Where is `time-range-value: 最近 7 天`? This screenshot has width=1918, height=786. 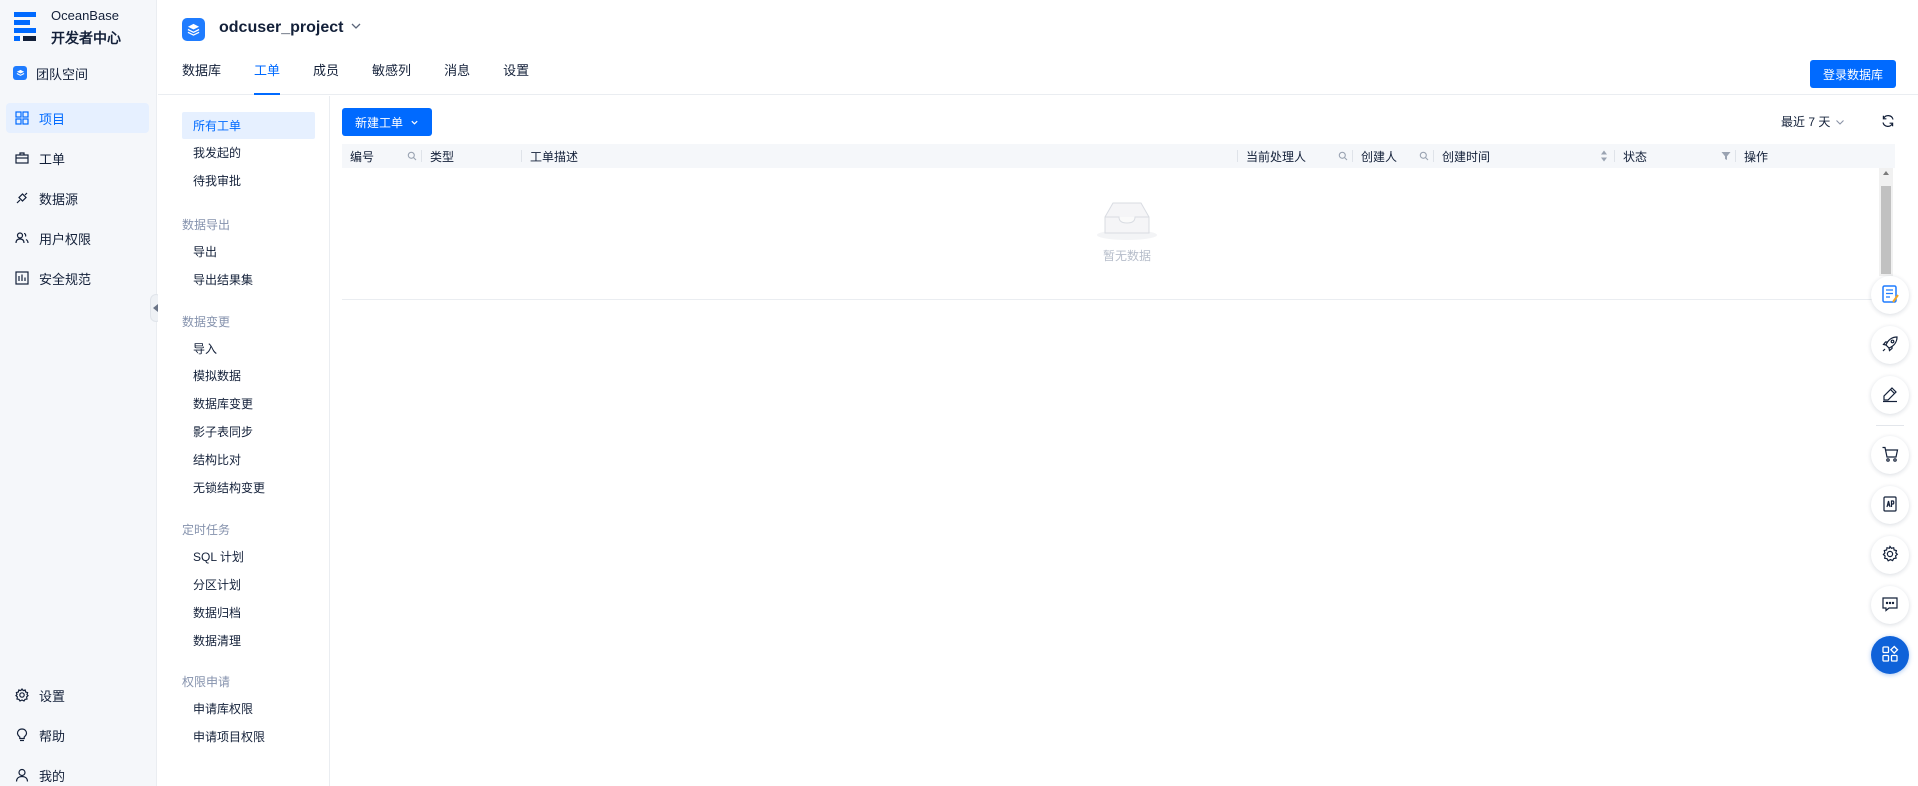
time-range-value: 最近 7 天 is located at coordinates (1806, 122).